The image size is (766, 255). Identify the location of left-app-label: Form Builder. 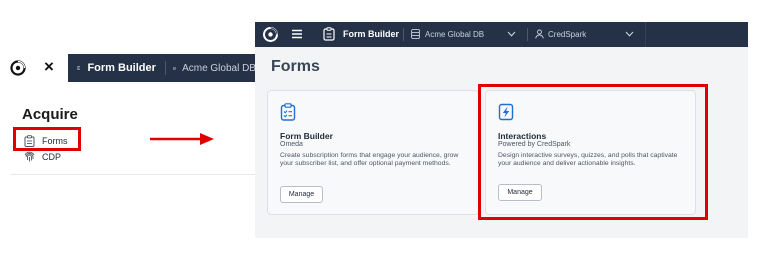
(121, 68).